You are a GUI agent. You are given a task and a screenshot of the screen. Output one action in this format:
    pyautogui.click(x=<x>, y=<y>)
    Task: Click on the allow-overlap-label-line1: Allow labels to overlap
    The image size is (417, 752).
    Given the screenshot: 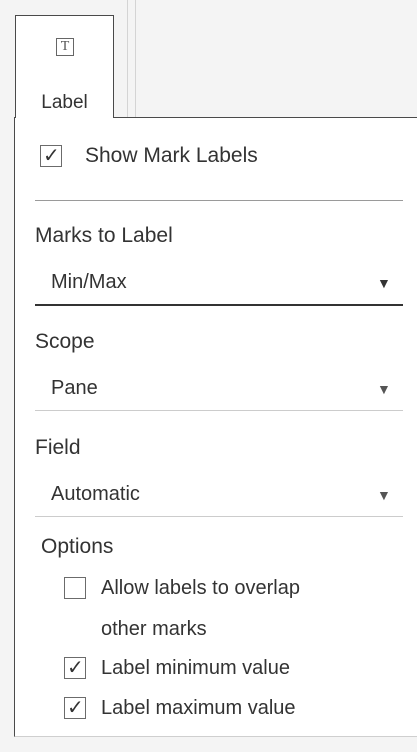 What is the action you would take?
    pyautogui.click(x=200, y=588)
    